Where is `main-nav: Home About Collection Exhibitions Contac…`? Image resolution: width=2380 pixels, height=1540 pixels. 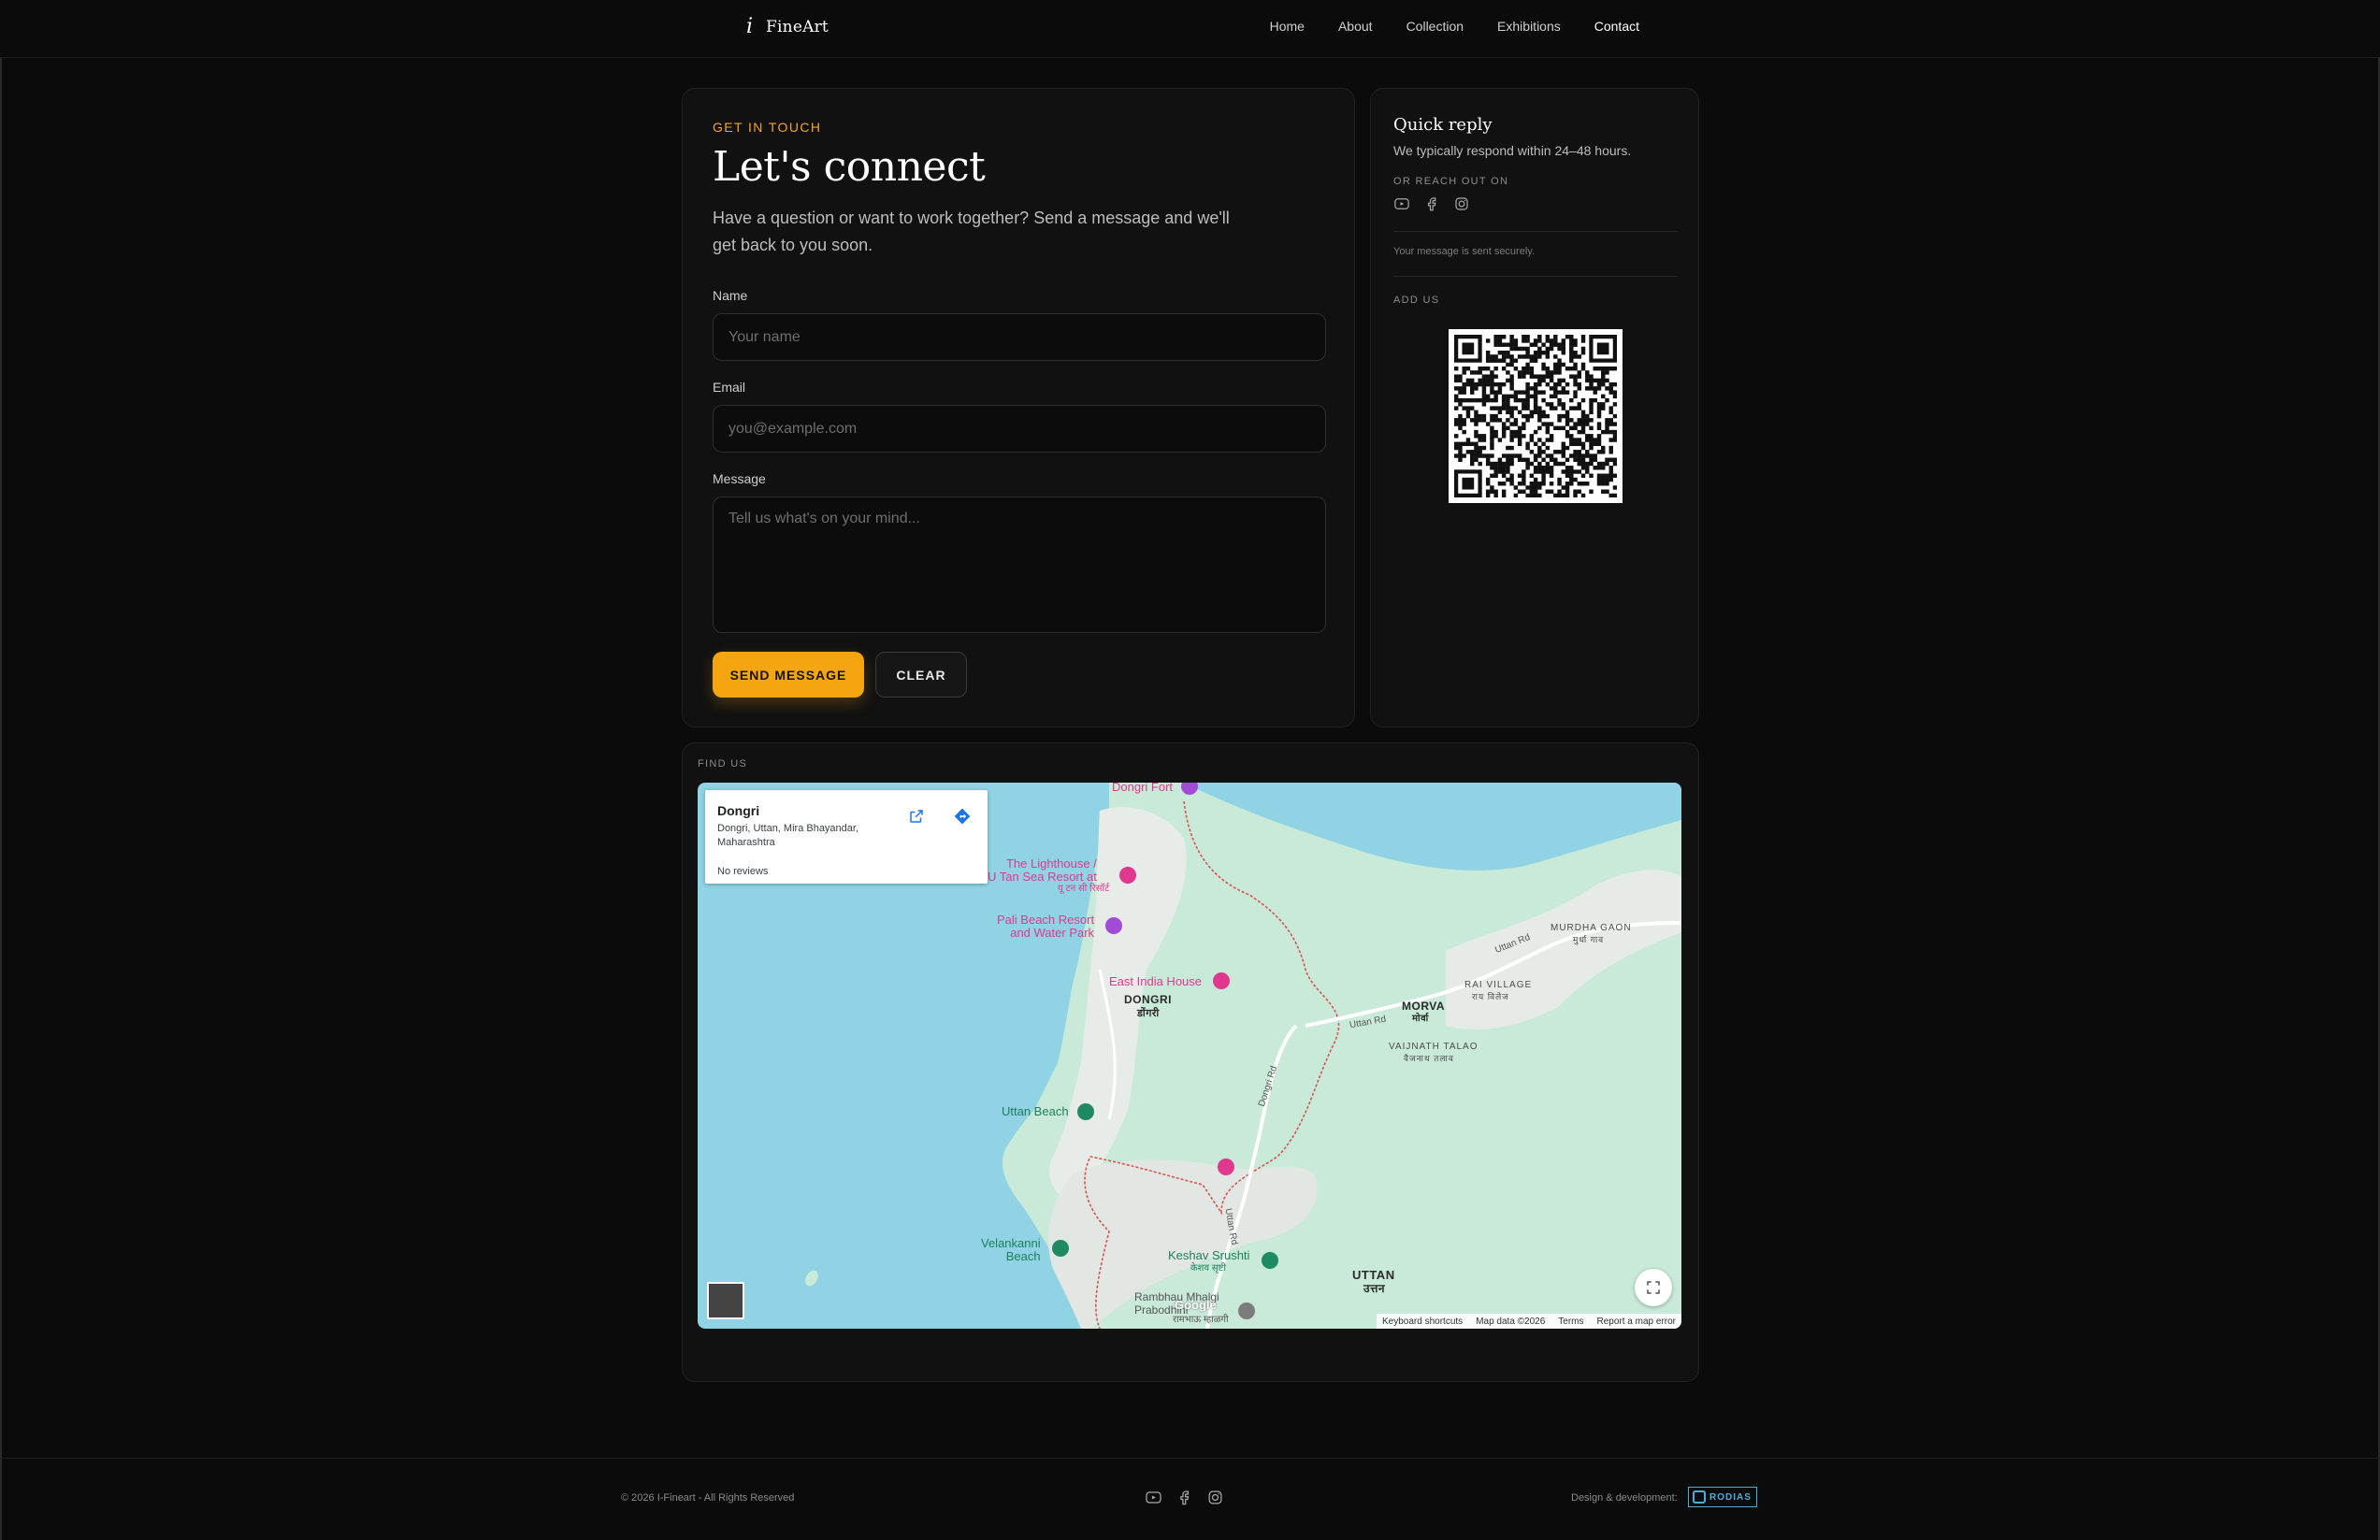 main-nav: Home About Collection Exhibitions Contac… is located at coordinates (1454, 26).